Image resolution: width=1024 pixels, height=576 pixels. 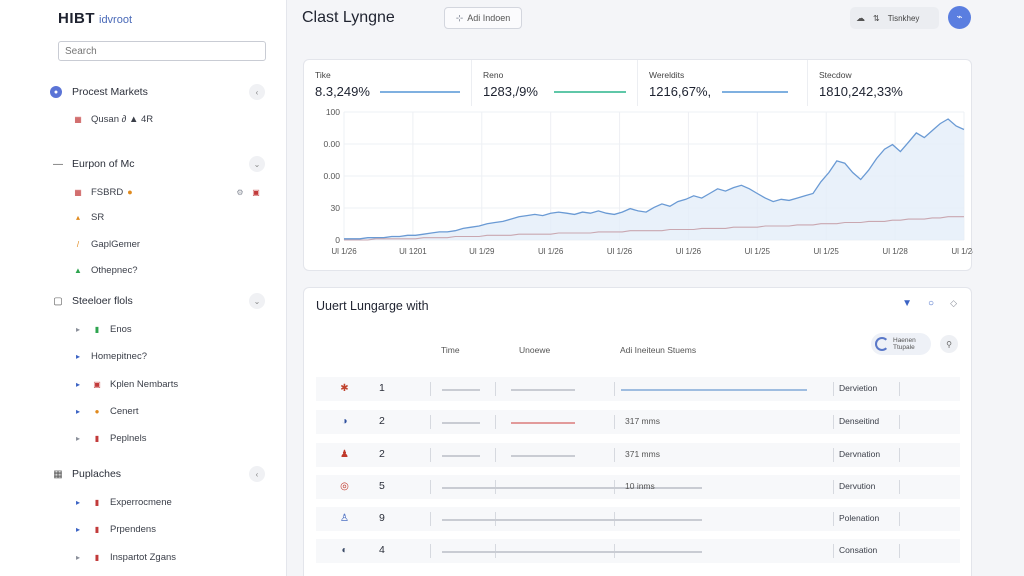 What do you see at coordinates (97, 329) in the screenshot?
I see `document-icon: ▮` at bounding box center [97, 329].